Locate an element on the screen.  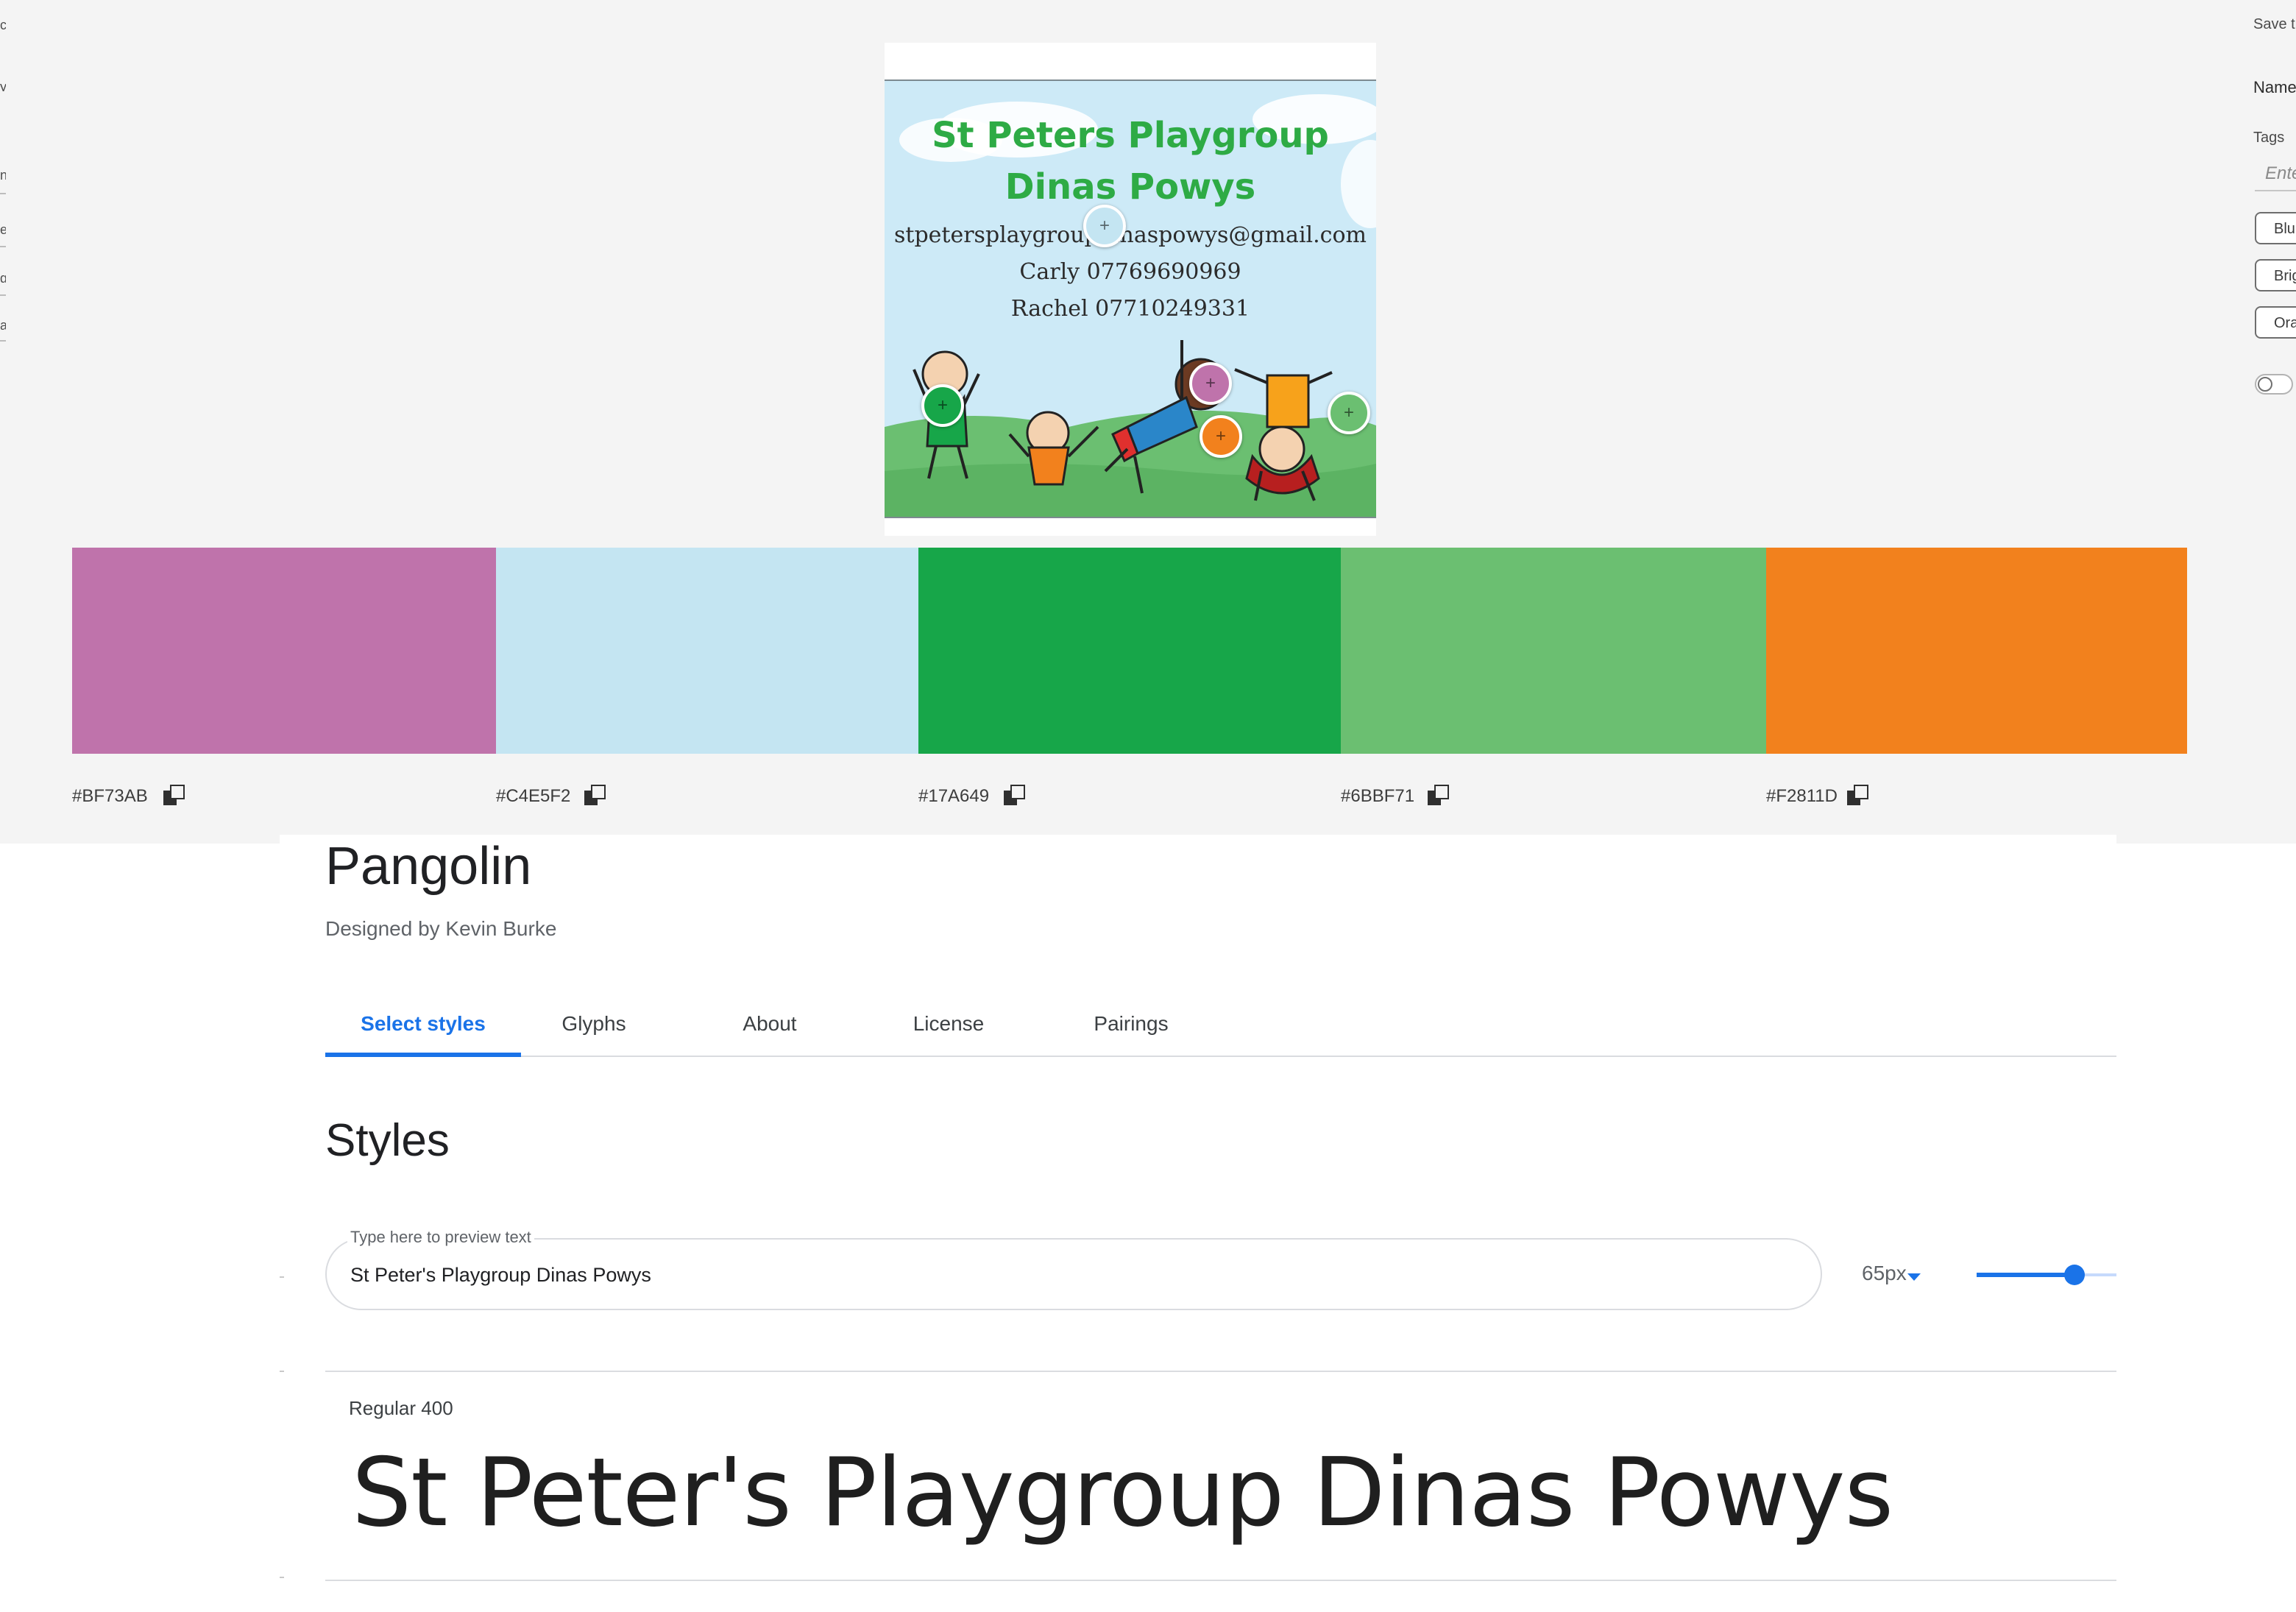
left-label: g is located at coordinates (3, 277).